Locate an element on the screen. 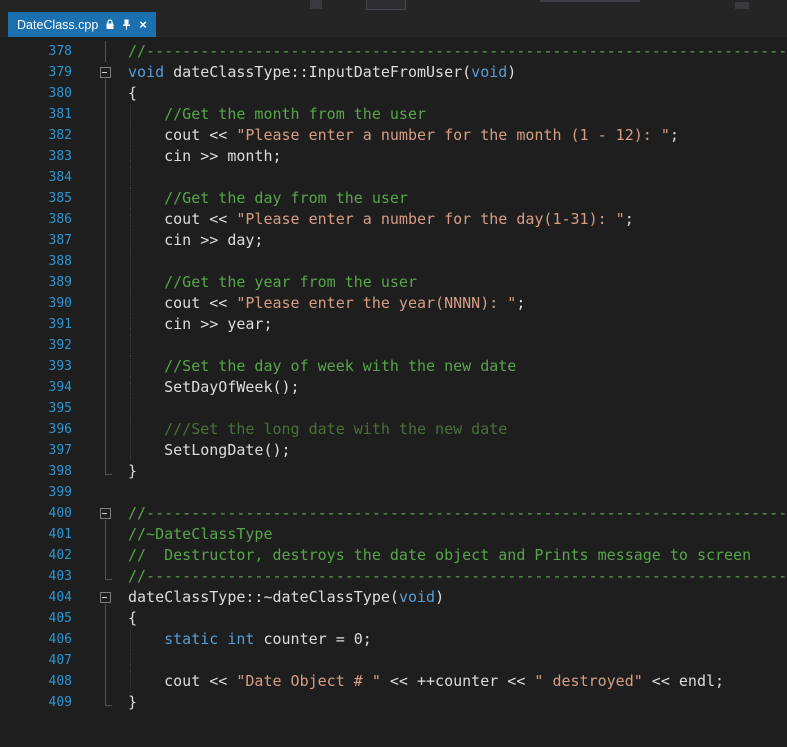 This screenshot has width=787, height=747. line-number: 389 is located at coordinates (60, 282).